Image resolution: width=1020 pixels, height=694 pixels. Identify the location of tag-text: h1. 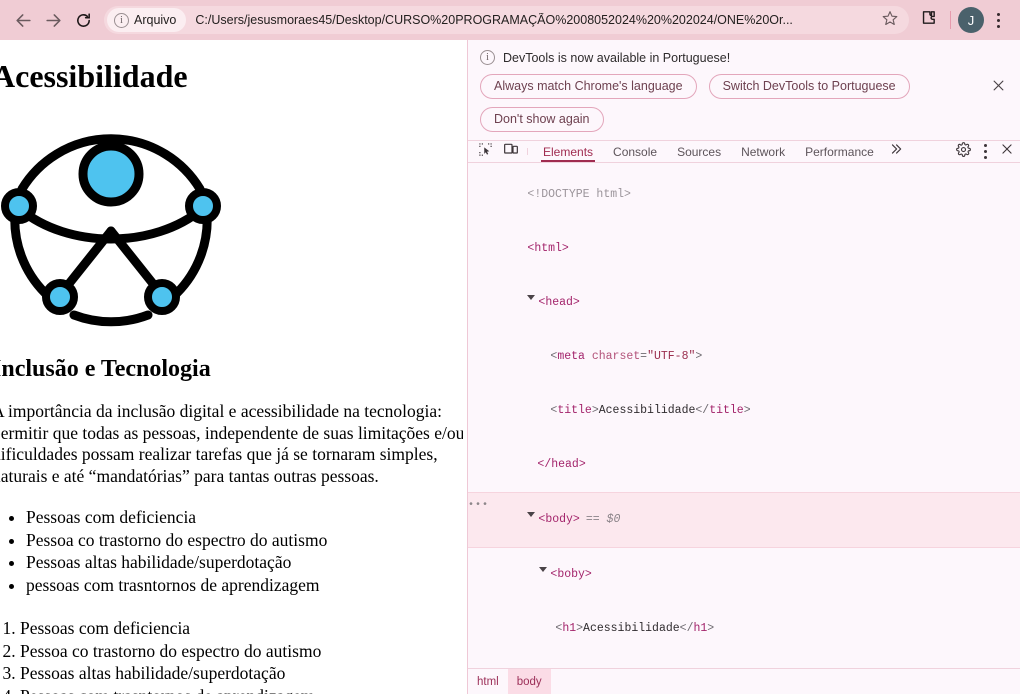
(700, 628).